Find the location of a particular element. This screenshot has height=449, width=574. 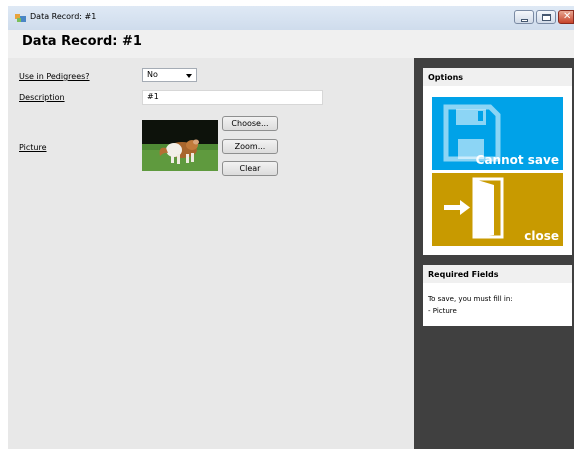

description-label: Description is located at coordinates (42, 97).